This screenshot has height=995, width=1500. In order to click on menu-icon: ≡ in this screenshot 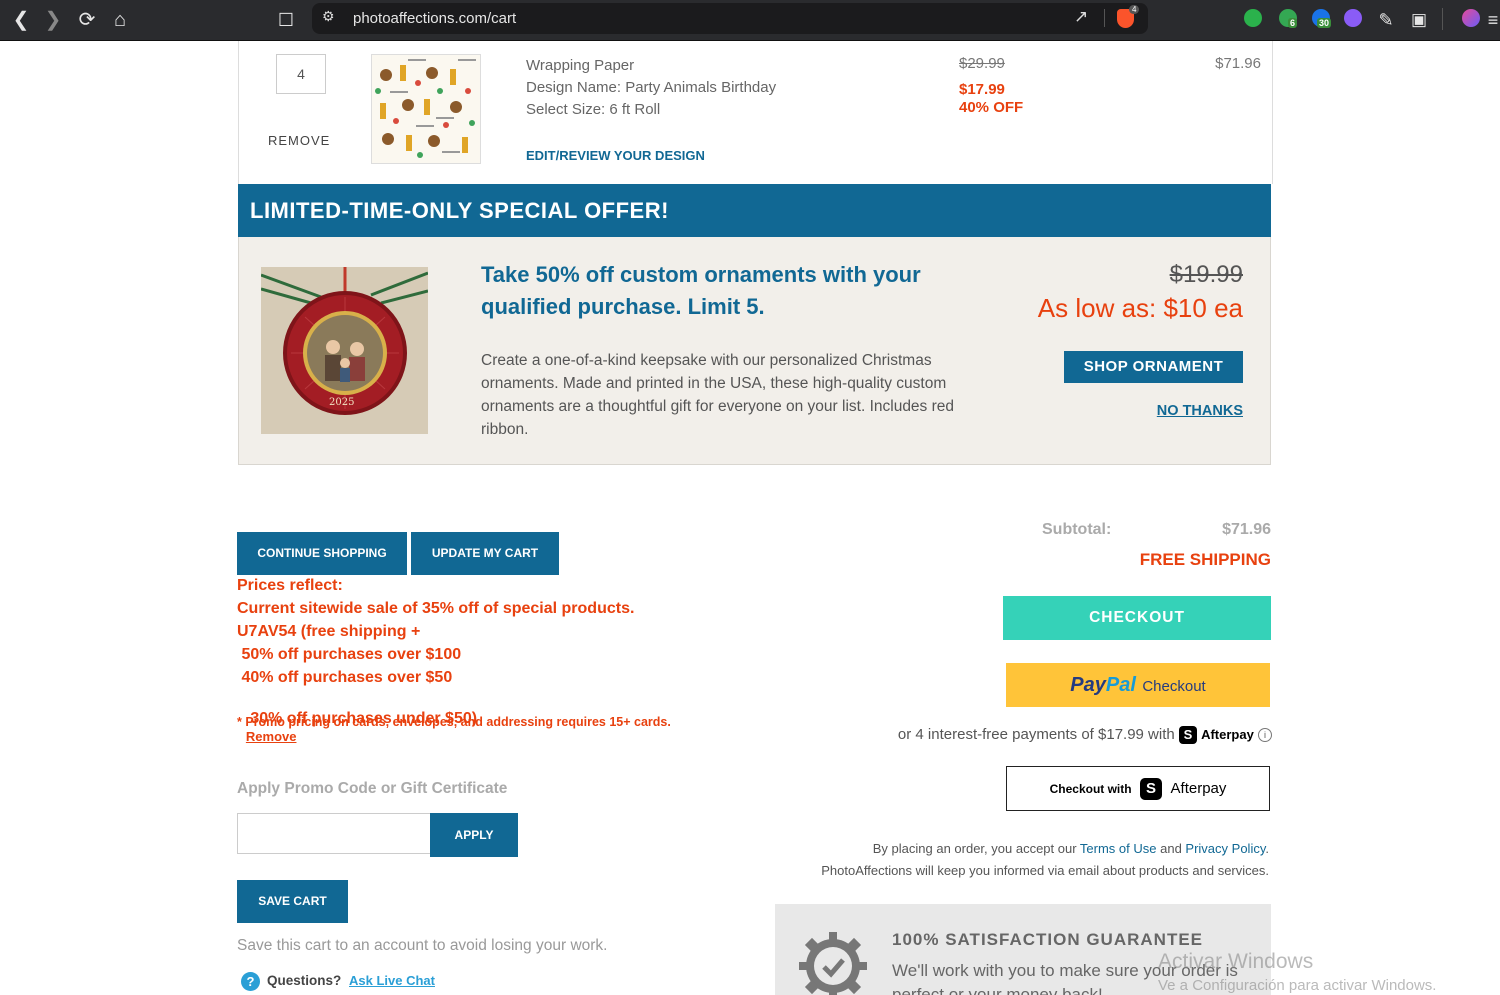, I will do `click(1493, 20)`.